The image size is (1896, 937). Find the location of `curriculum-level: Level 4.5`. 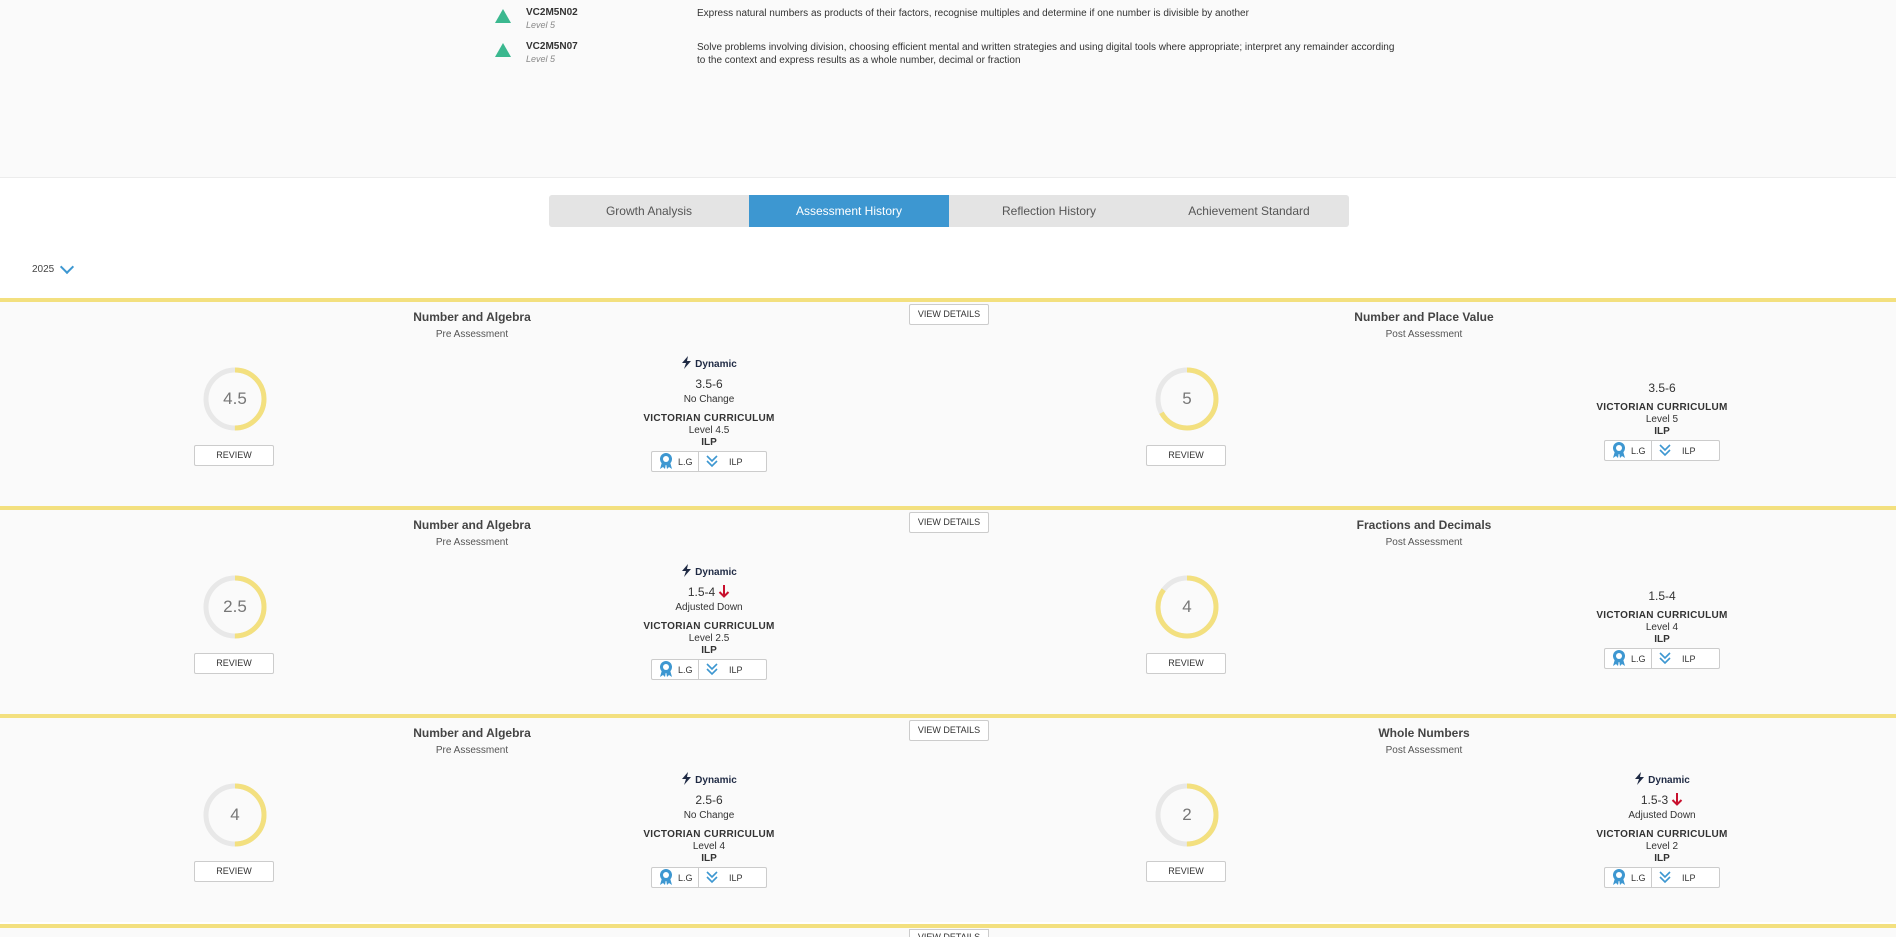

curriculum-level: Level 4.5 is located at coordinates (709, 430).